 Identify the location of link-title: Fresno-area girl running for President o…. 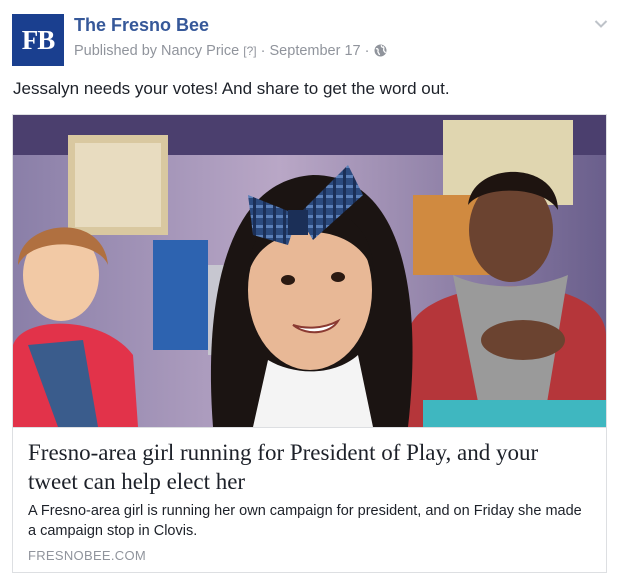
(308, 467).